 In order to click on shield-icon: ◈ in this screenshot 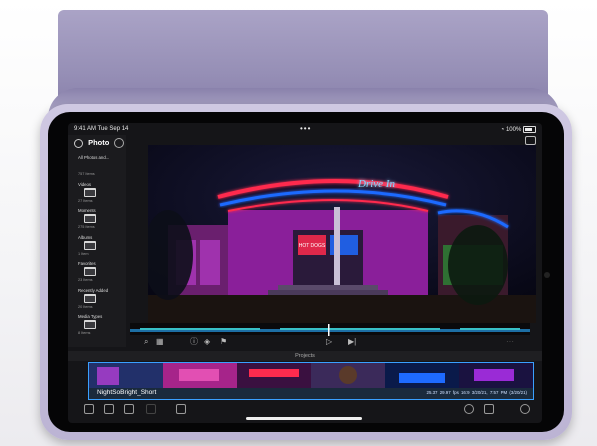, I will do `click(207, 342)`.